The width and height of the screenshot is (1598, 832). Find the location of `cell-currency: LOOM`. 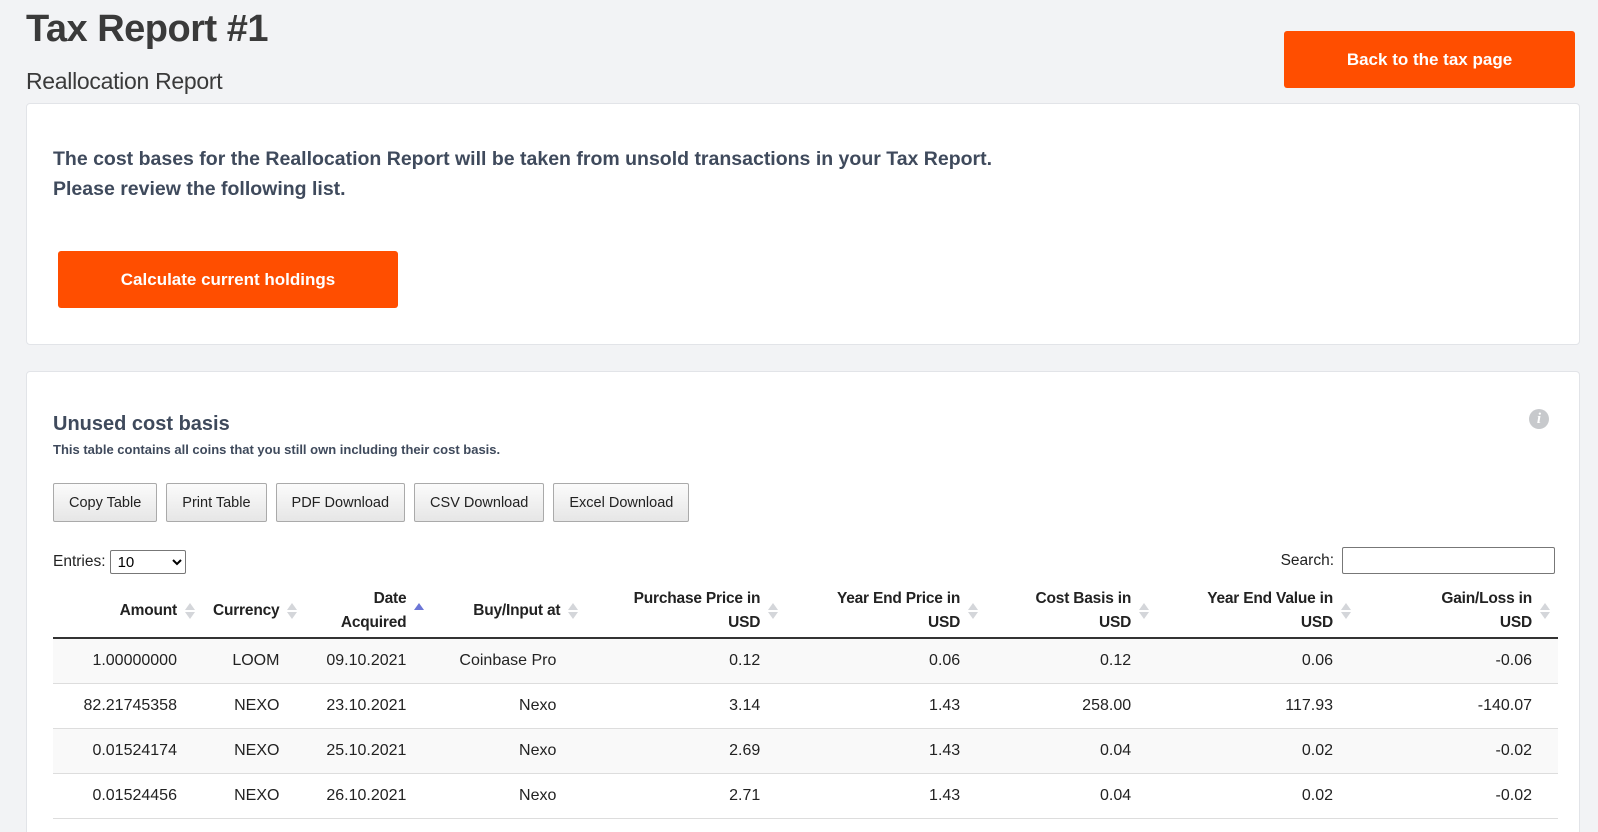

cell-currency: LOOM is located at coordinates (254, 661).